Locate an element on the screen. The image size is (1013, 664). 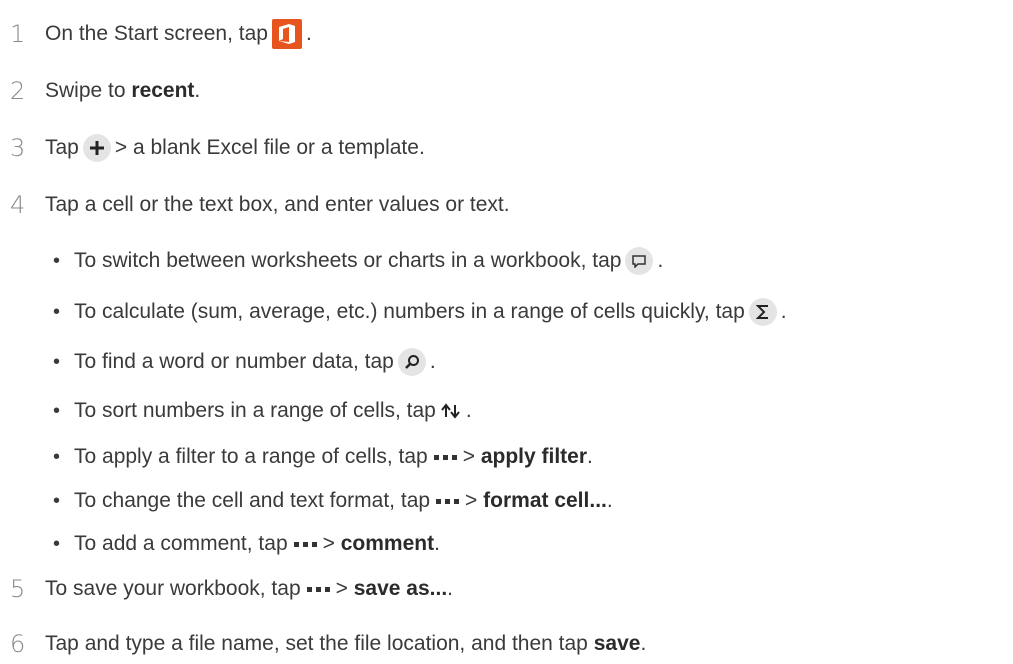
bullet-text: To add a comment, tap is located at coordinates (181, 543).